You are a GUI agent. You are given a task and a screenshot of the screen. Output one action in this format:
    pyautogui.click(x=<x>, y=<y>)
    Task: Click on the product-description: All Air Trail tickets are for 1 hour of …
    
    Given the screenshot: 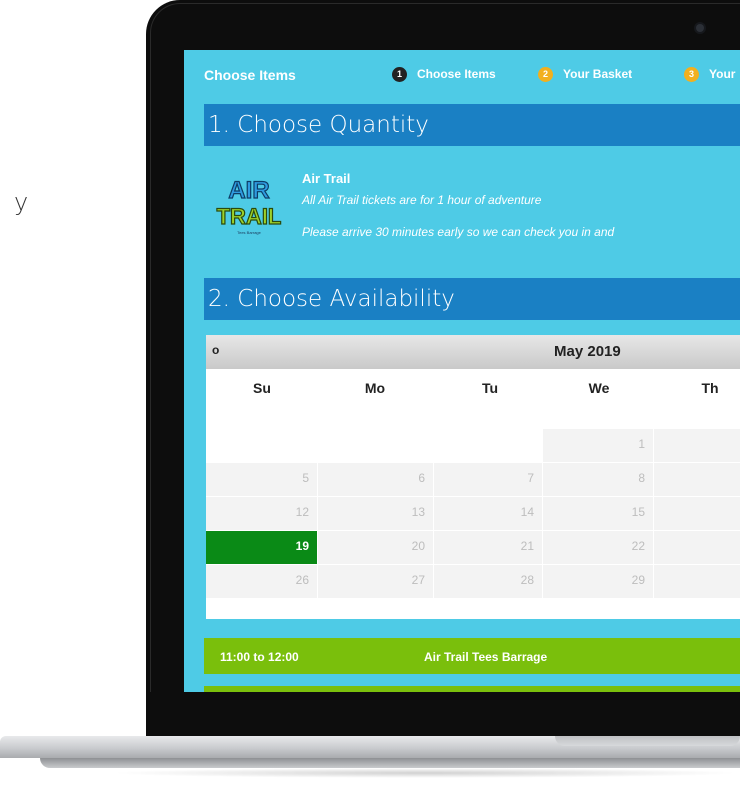 What is the action you would take?
    pyautogui.click(x=422, y=200)
    